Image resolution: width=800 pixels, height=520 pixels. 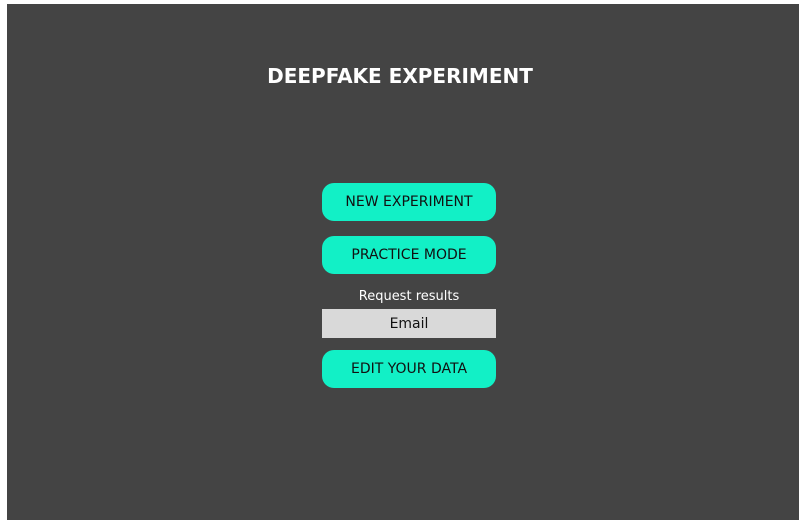 What do you see at coordinates (409, 369) in the screenshot?
I see `edit-your-data-button: EDIT YOUR DATA` at bounding box center [409, 369].